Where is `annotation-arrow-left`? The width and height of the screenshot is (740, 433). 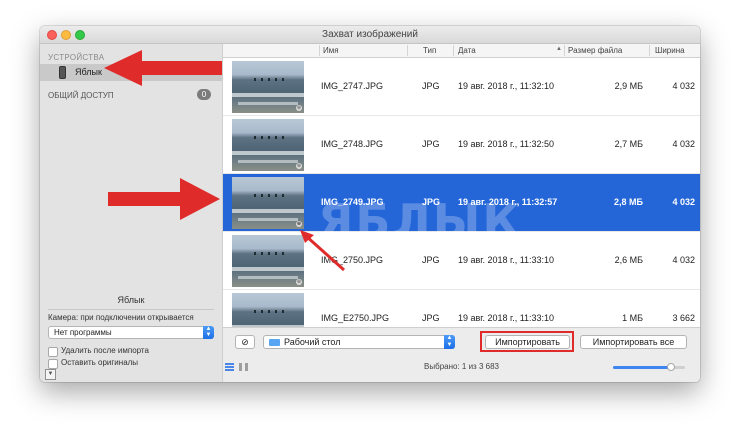 annotation-arrow-left is located at coordinates (163, 68).